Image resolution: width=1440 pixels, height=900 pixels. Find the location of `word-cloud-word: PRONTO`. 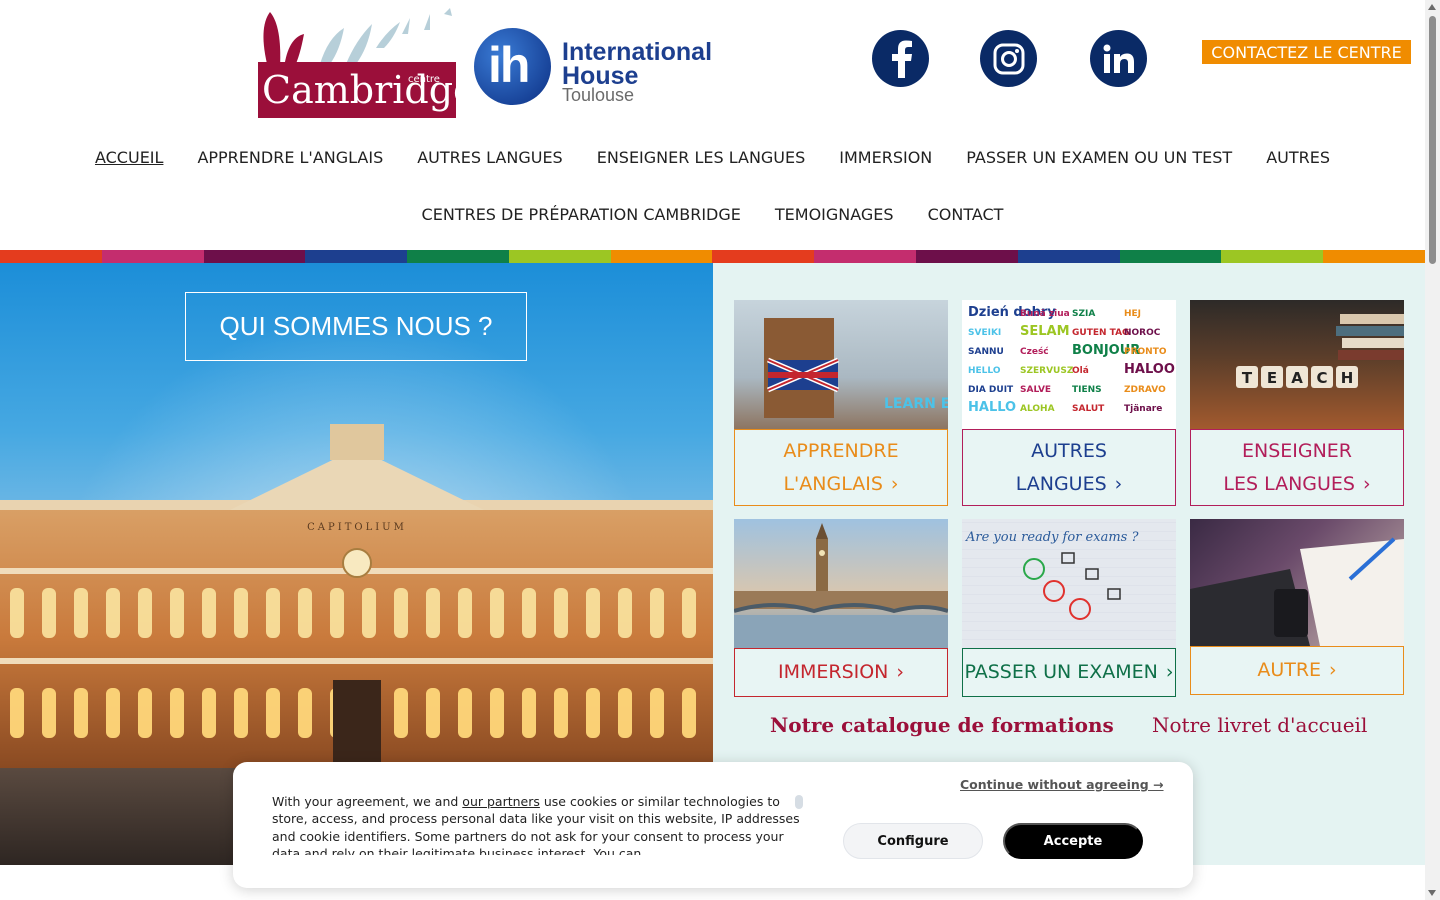

word-cloud-word: PRONTO is located at coordinates (1145, 352).